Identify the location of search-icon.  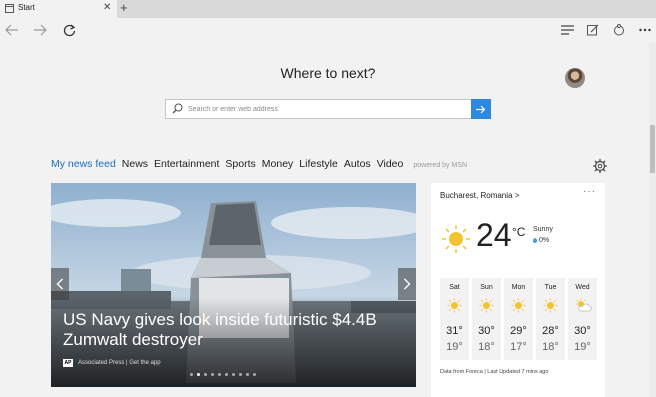
(177, 108).